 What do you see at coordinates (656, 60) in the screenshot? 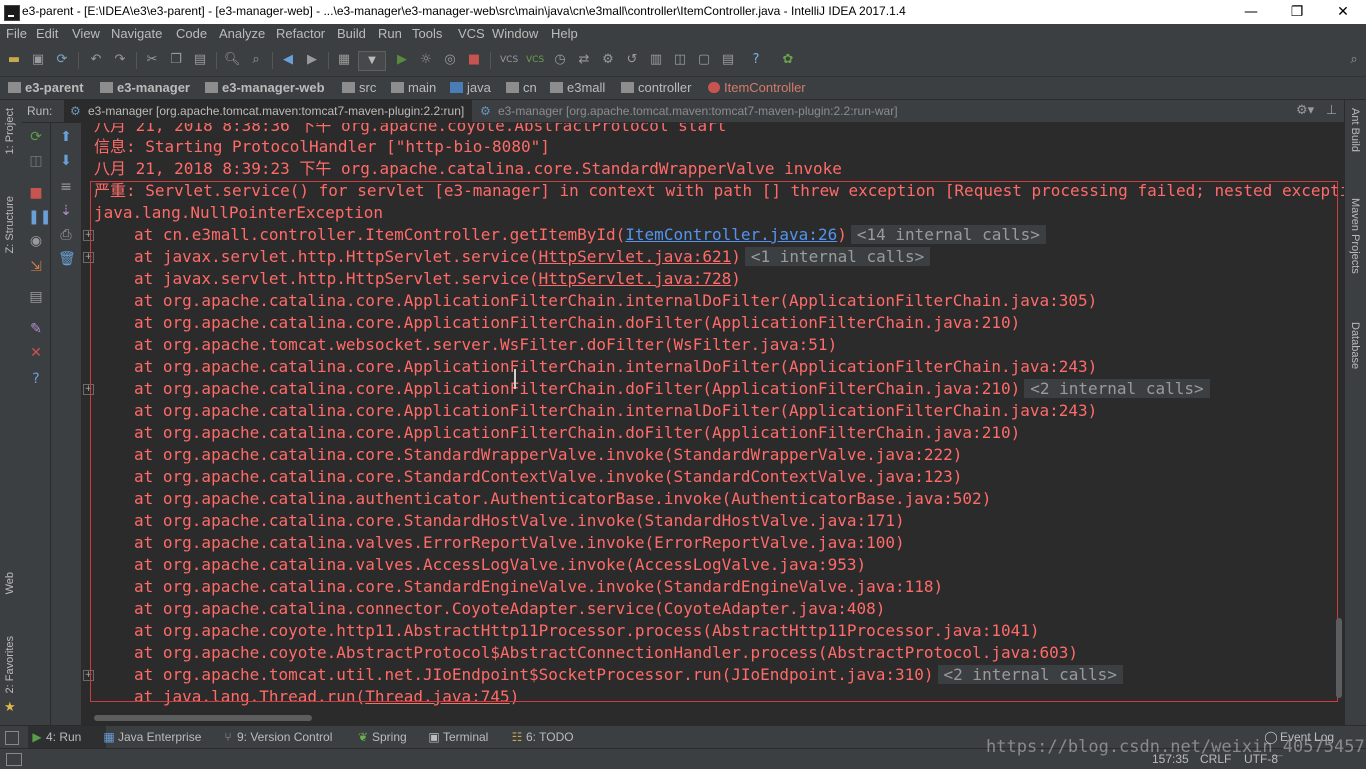
I see `project-structure-icon: ▥` at bounding box center [656, 60].